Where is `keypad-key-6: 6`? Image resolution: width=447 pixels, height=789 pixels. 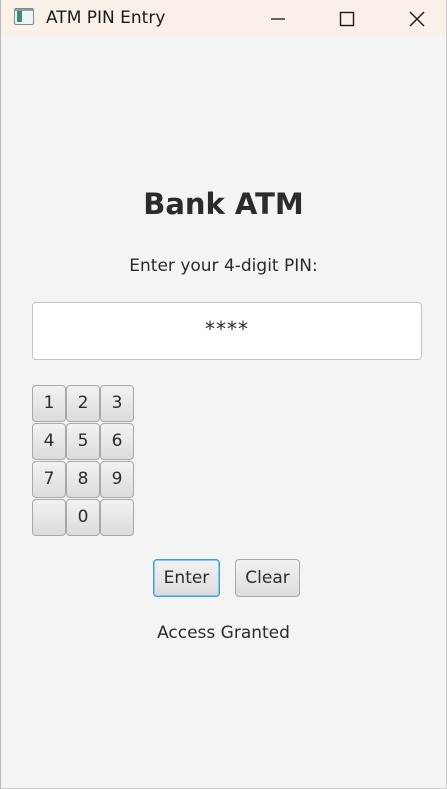 keypad-key-6: 6 is located at coordinates (117, 441).